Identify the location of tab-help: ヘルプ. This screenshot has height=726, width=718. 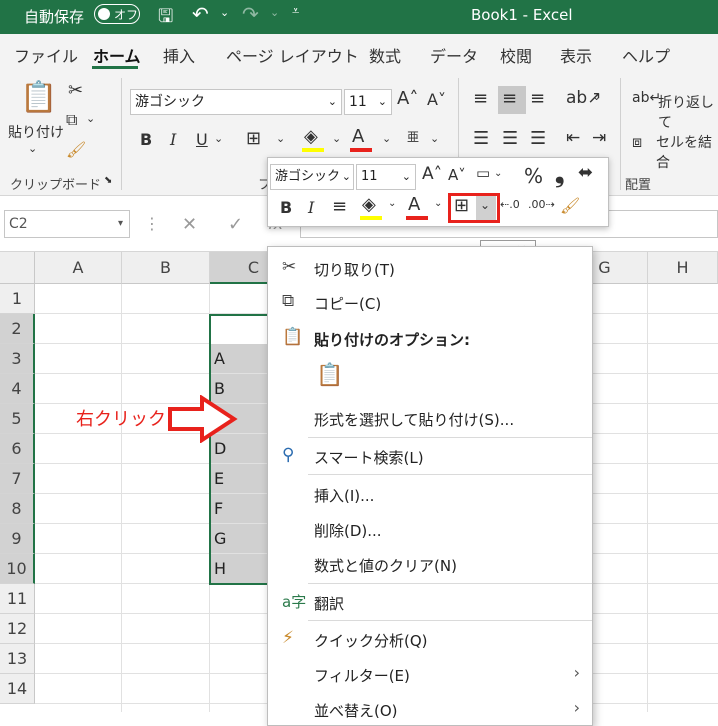
(646, 55).